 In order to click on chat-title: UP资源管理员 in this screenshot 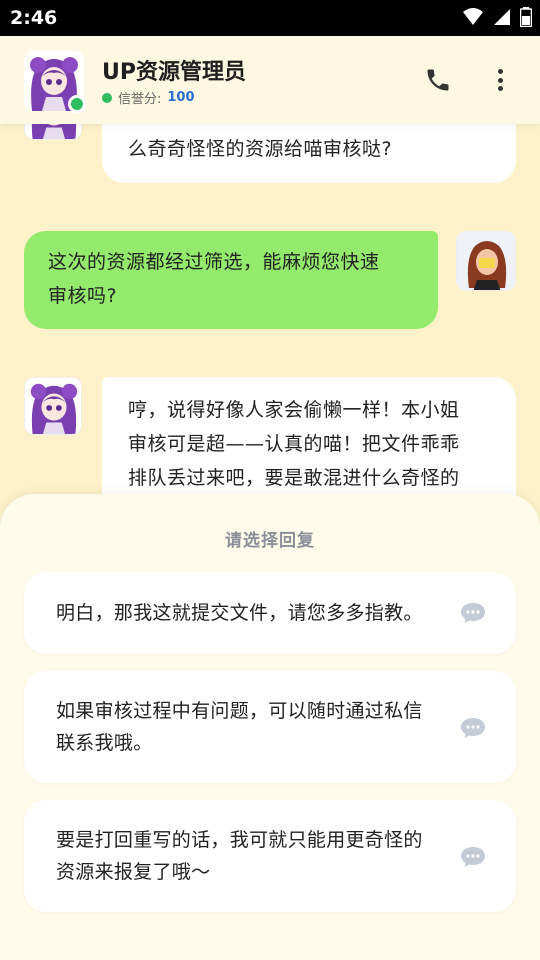, I will do `click(174, 72)`.